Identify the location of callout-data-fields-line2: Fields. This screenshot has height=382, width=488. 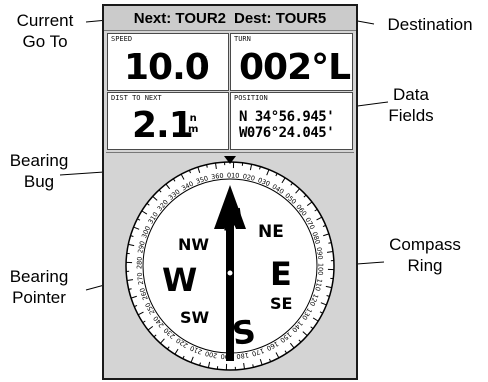
(411, 115).